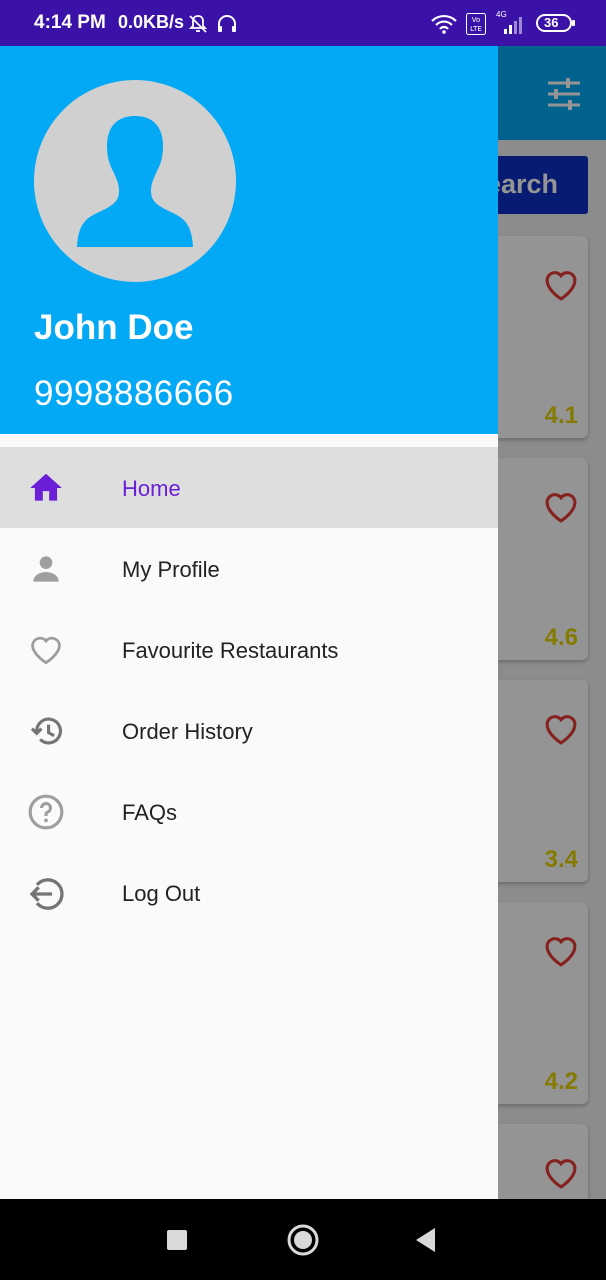  I want to click on wifi-icon, so click(444, 26).